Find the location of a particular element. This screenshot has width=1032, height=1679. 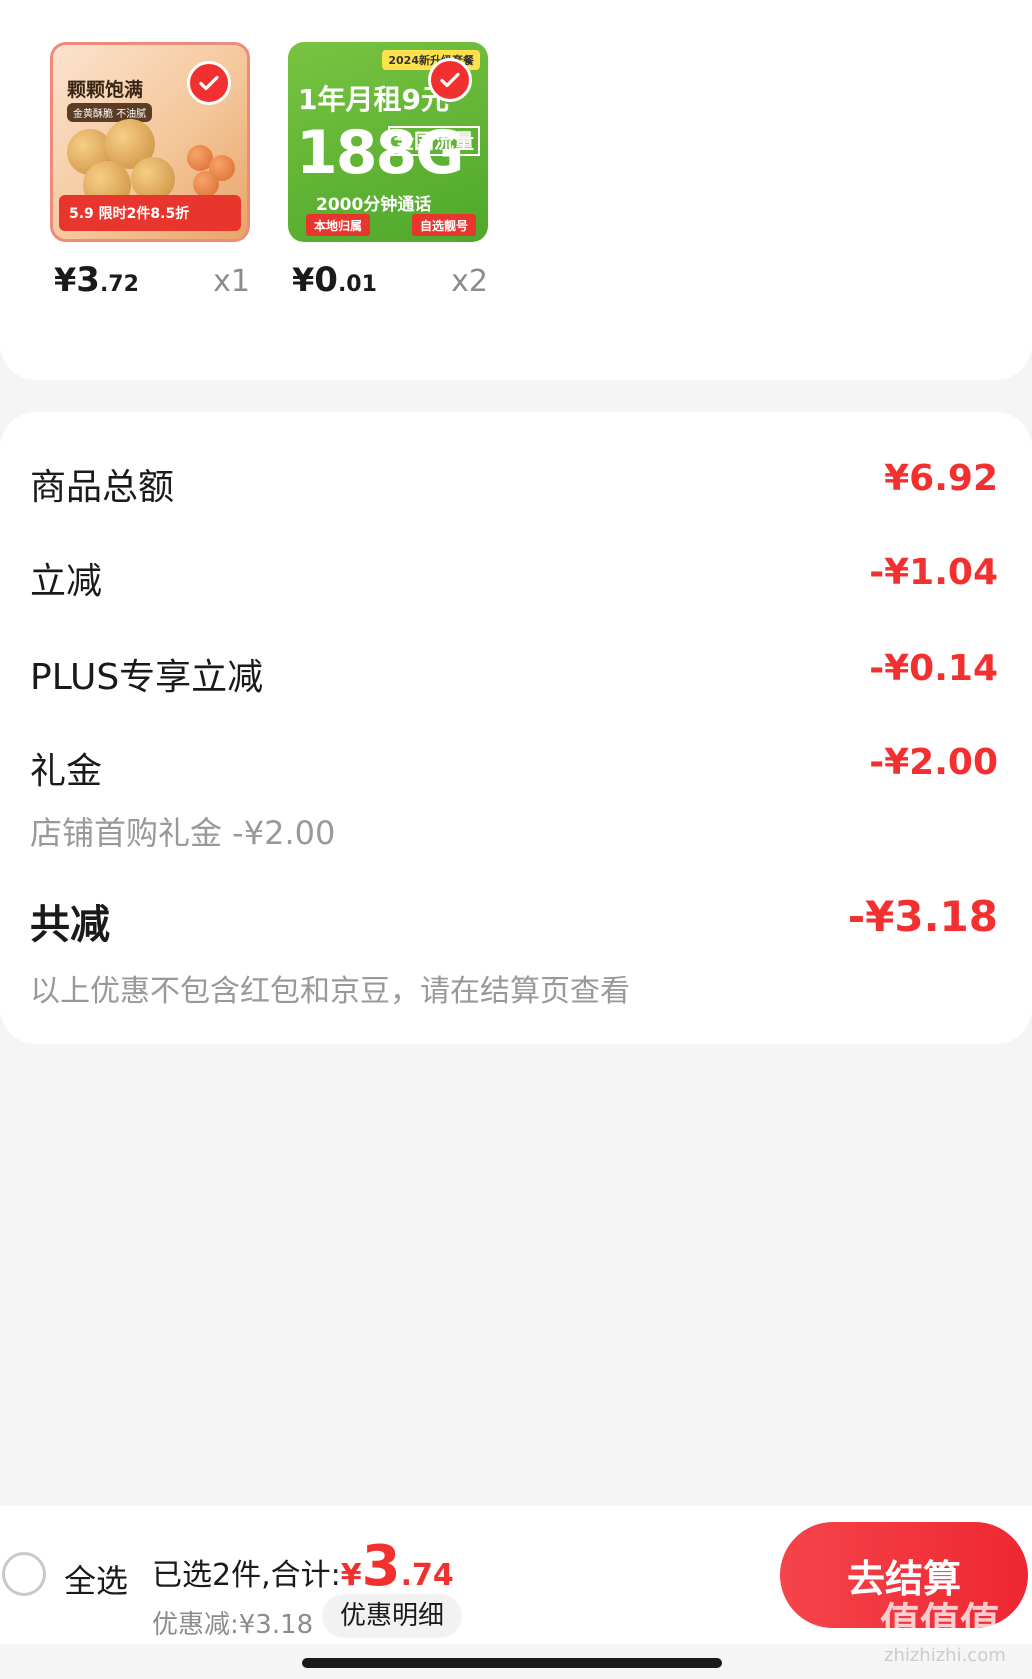

plus-discount-row: PLUS专享立减 -¥0.14 is located at coordinates (514, 674).